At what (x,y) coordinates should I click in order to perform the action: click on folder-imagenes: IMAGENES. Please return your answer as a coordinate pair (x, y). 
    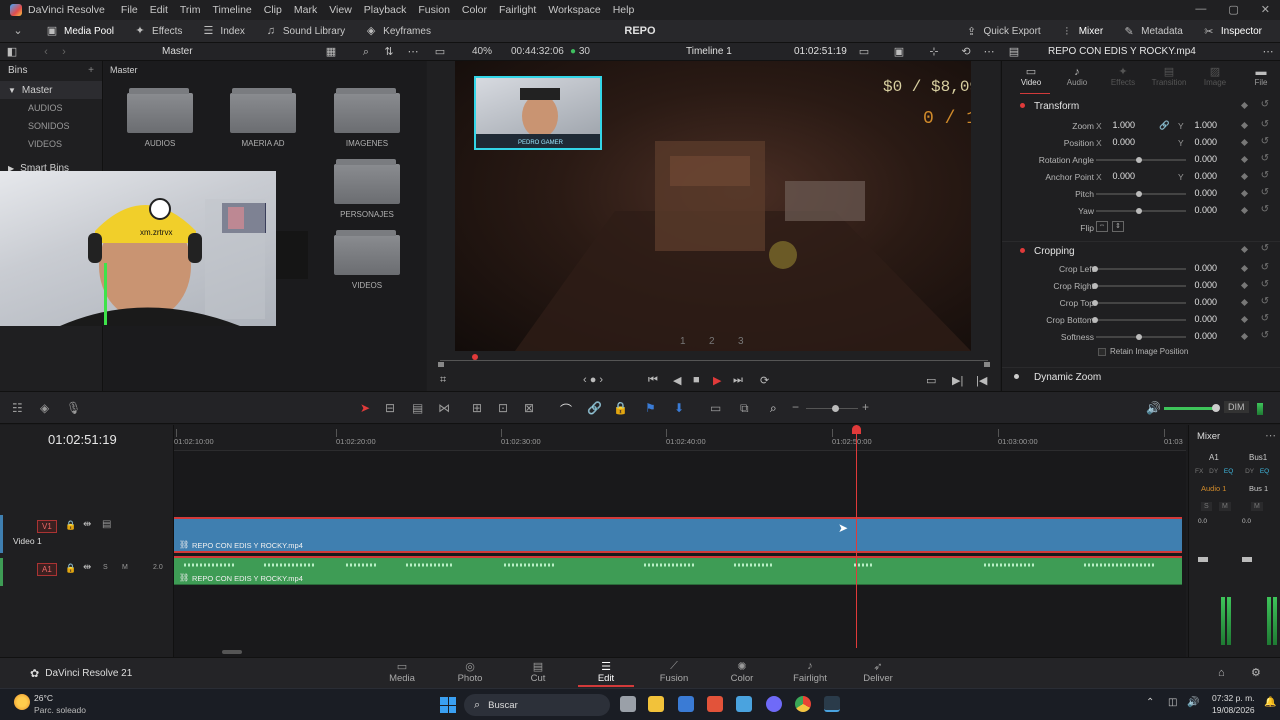
    Looking at the image, I should click on (367, 118).